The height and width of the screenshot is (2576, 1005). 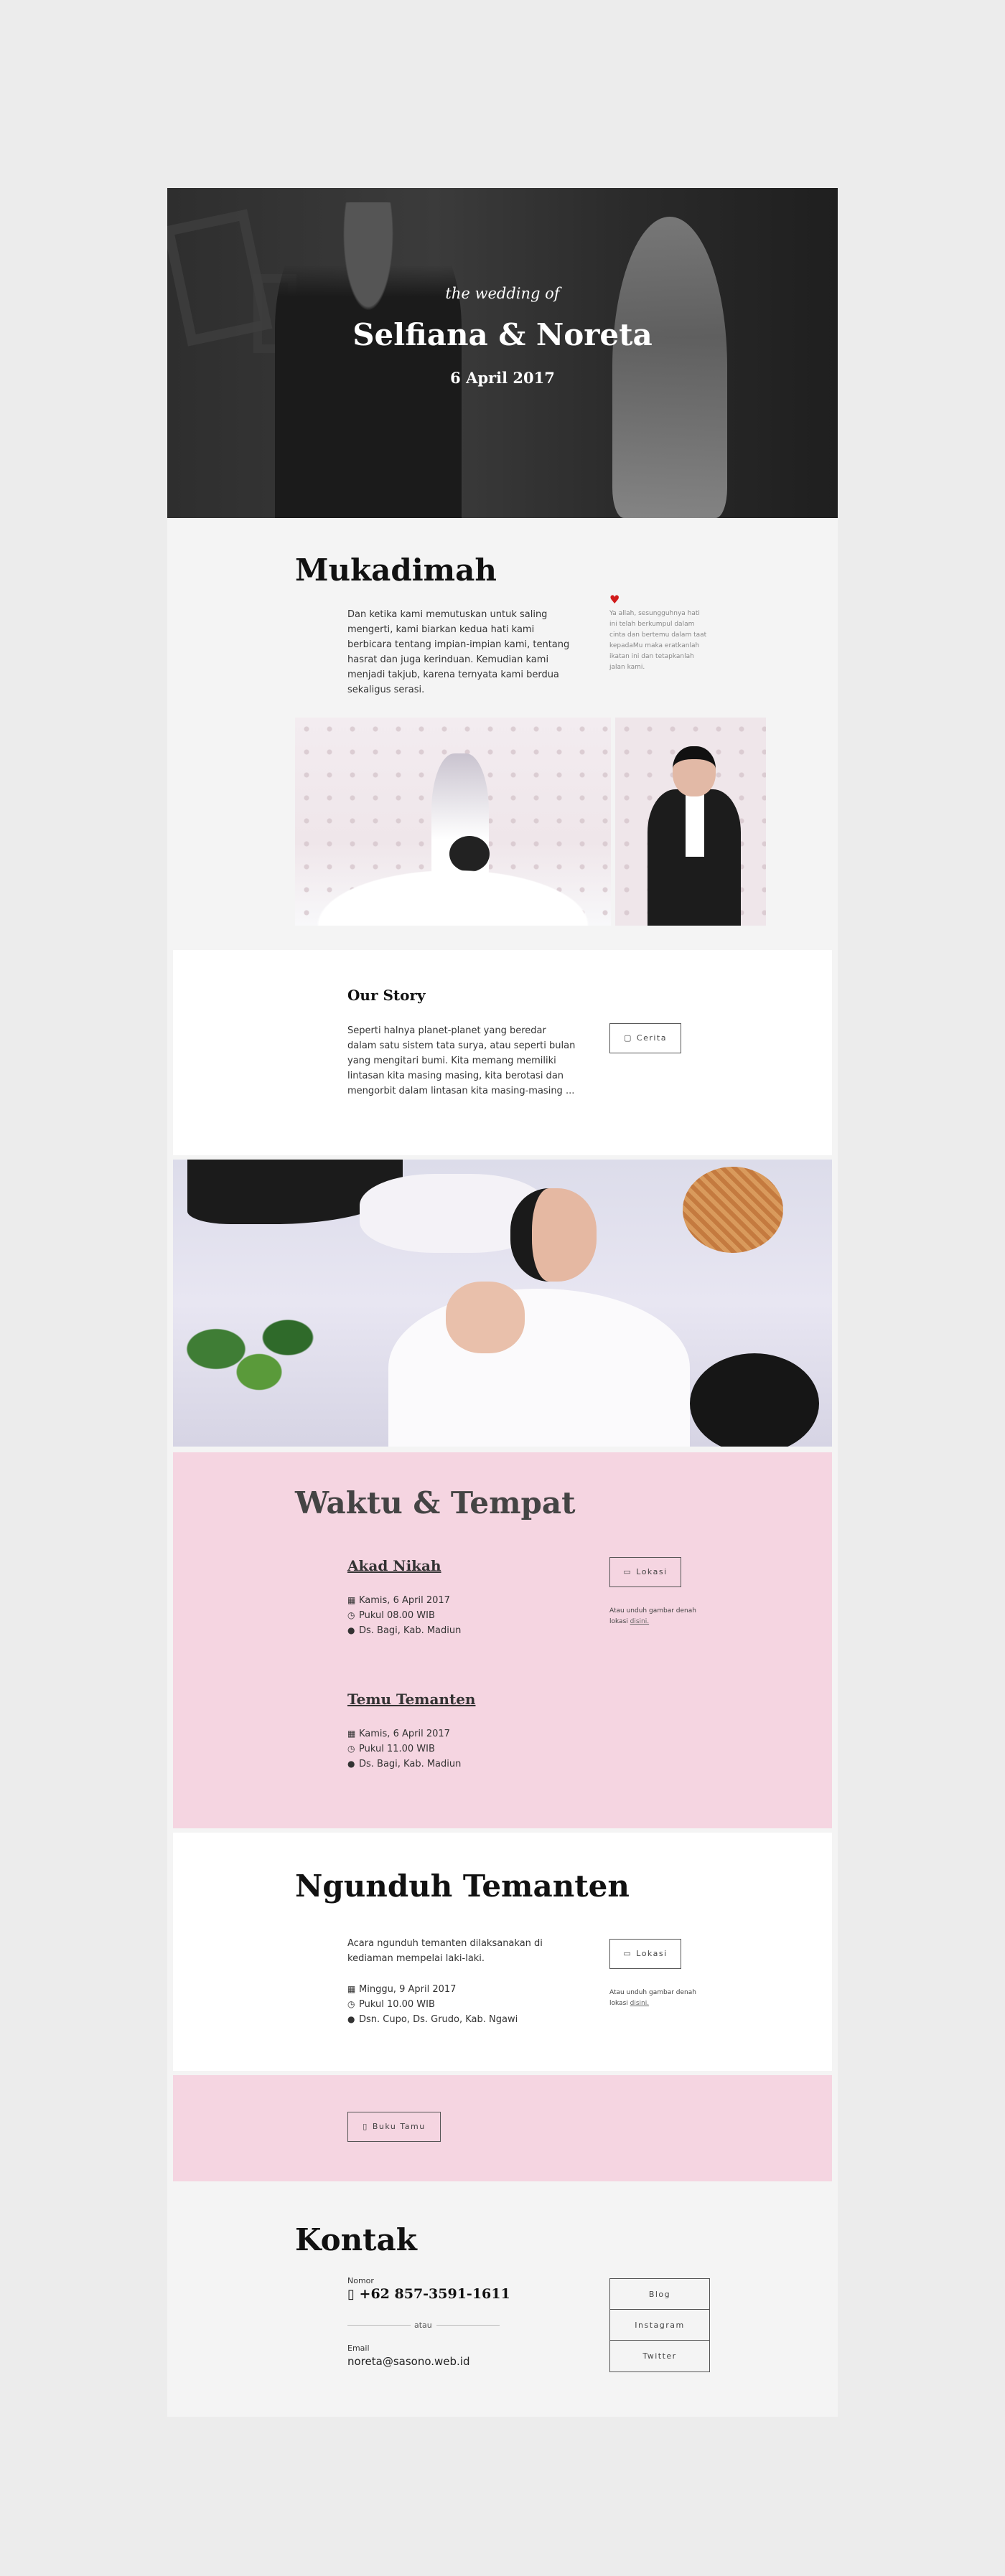 What do you see at coordinates (396, 570) in the screenshot?
I see `mukadimah-heading: Mukadimah` at bounding box center [396, 570].